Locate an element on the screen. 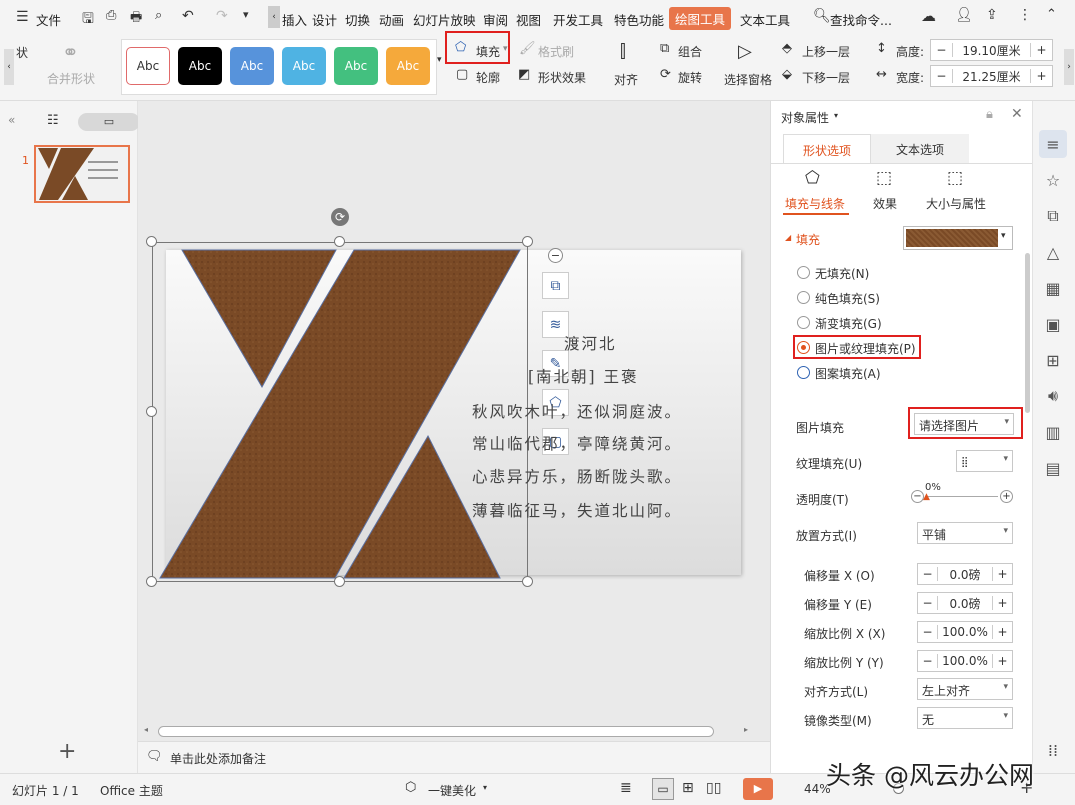  tab-drawing-tools: 绘图工具 is located at coordinates (700, 18).